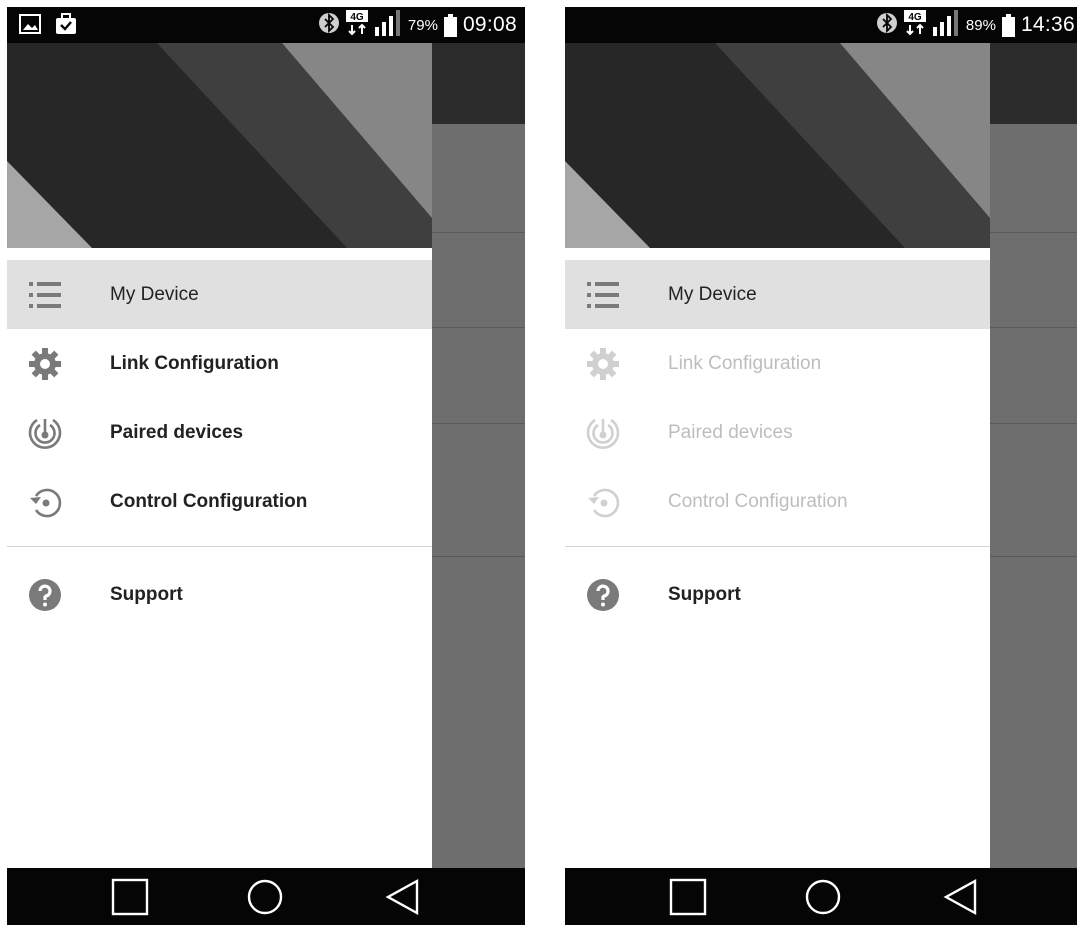 Image resolution: width=1077 pixels, height=925 pixels. What do you see at coordinates (980, 25) in the screenshot?
I see `battery-percent: 89%` at bounding box center [980, 25].